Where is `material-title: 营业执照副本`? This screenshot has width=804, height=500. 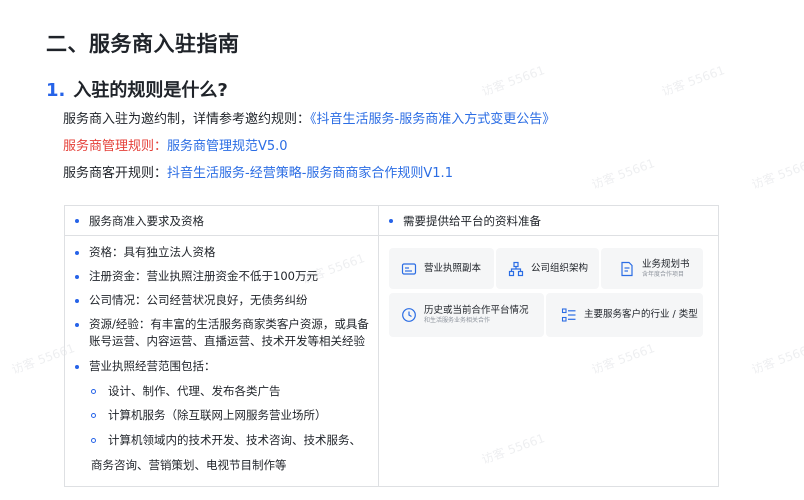
material-title: 营业执照副本 is located at coordinates (453, 268).